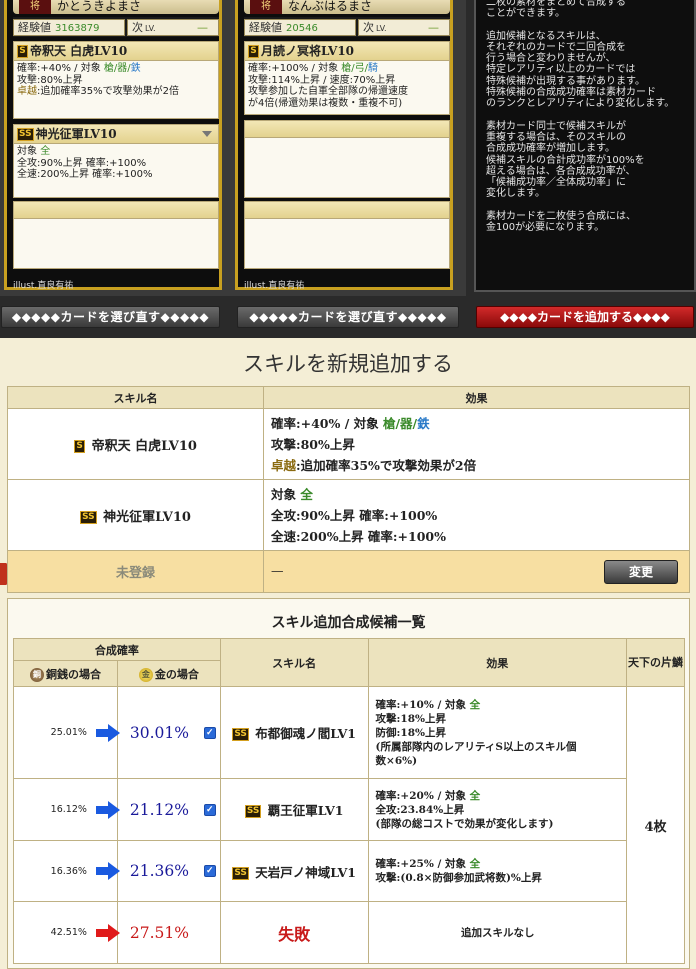 The height and width of the screenshot is (969, 696). I want to click on skill-title: 帝釈天 白虎LV10, so click(79, 51).